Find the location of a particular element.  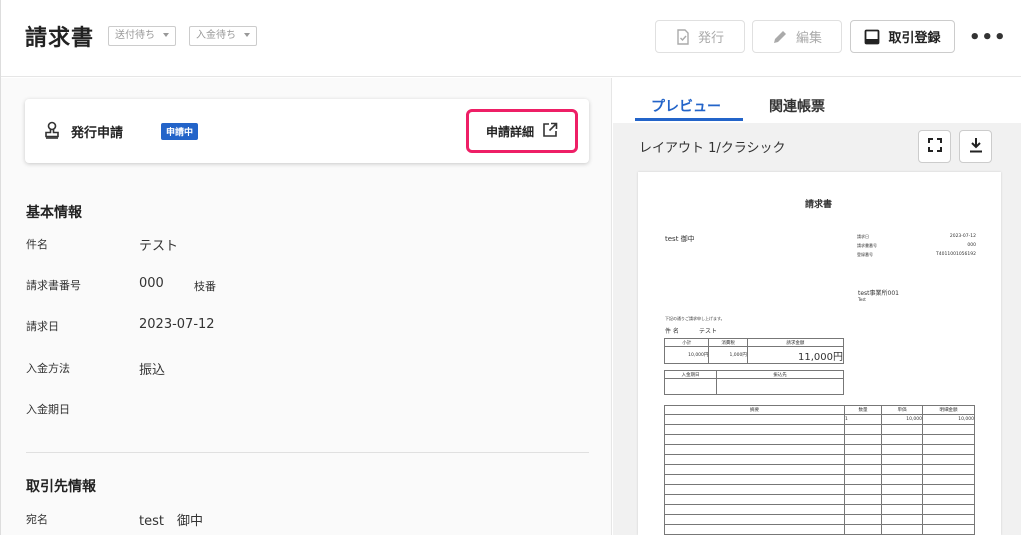

send-status-label: 送付待ち is located at coordinates (135, 35).